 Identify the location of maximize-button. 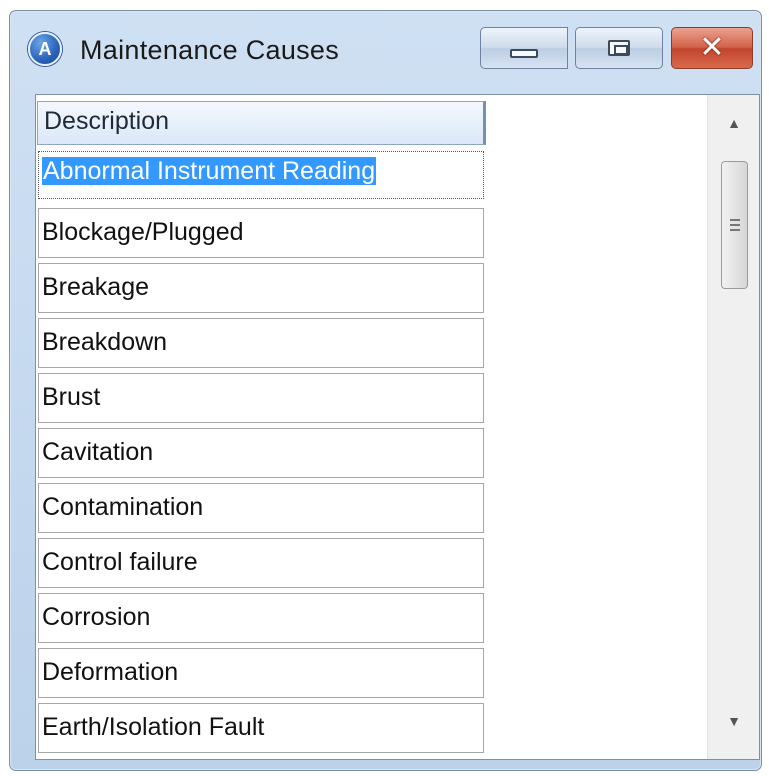
(619, 48).